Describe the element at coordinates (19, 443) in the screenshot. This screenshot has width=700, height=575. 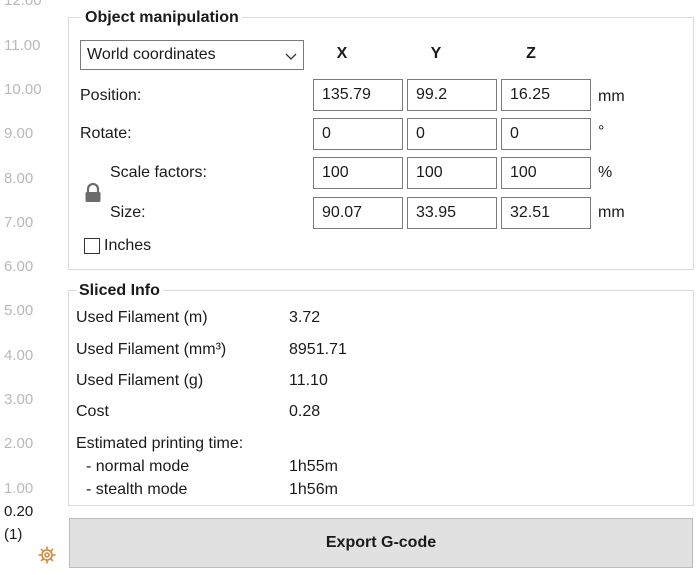
I see `ruler-tick: 2.00` at that location.